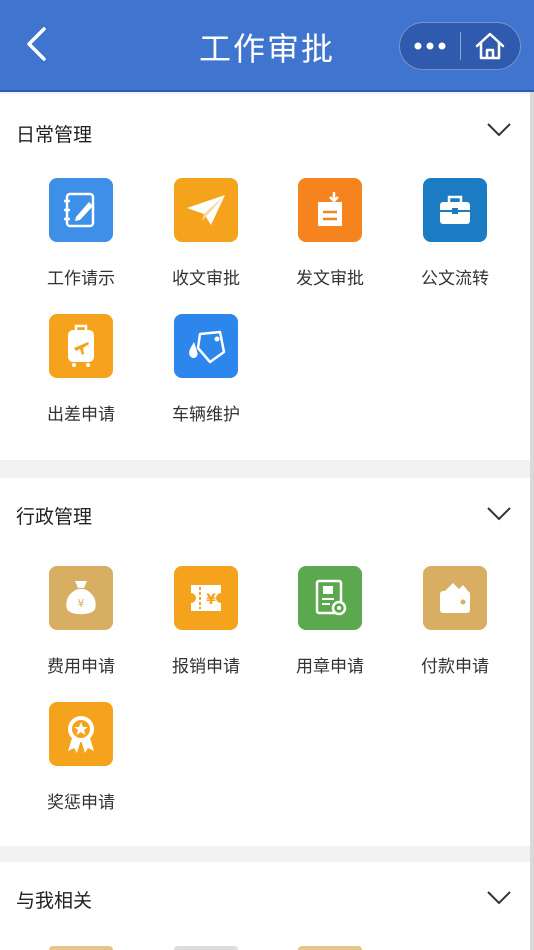  What do you see at coordinates (206, 279) in the screenshot?
I see `app-label: 收文审批` at bounding box center [206, 279].